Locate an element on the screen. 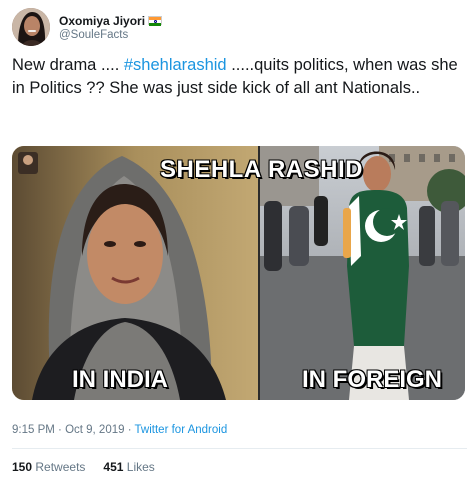  tweet-stats: 150 Retweets 451 Likes is located at coordinates (92, 467).